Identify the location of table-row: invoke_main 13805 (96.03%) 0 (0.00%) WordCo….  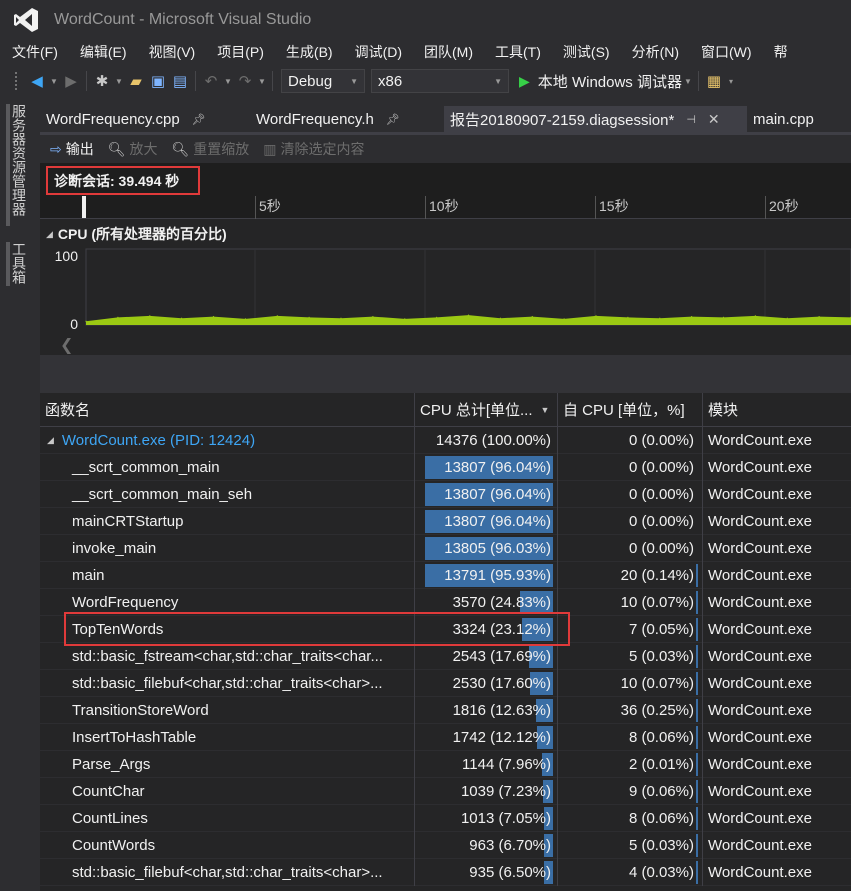
(445, 548).